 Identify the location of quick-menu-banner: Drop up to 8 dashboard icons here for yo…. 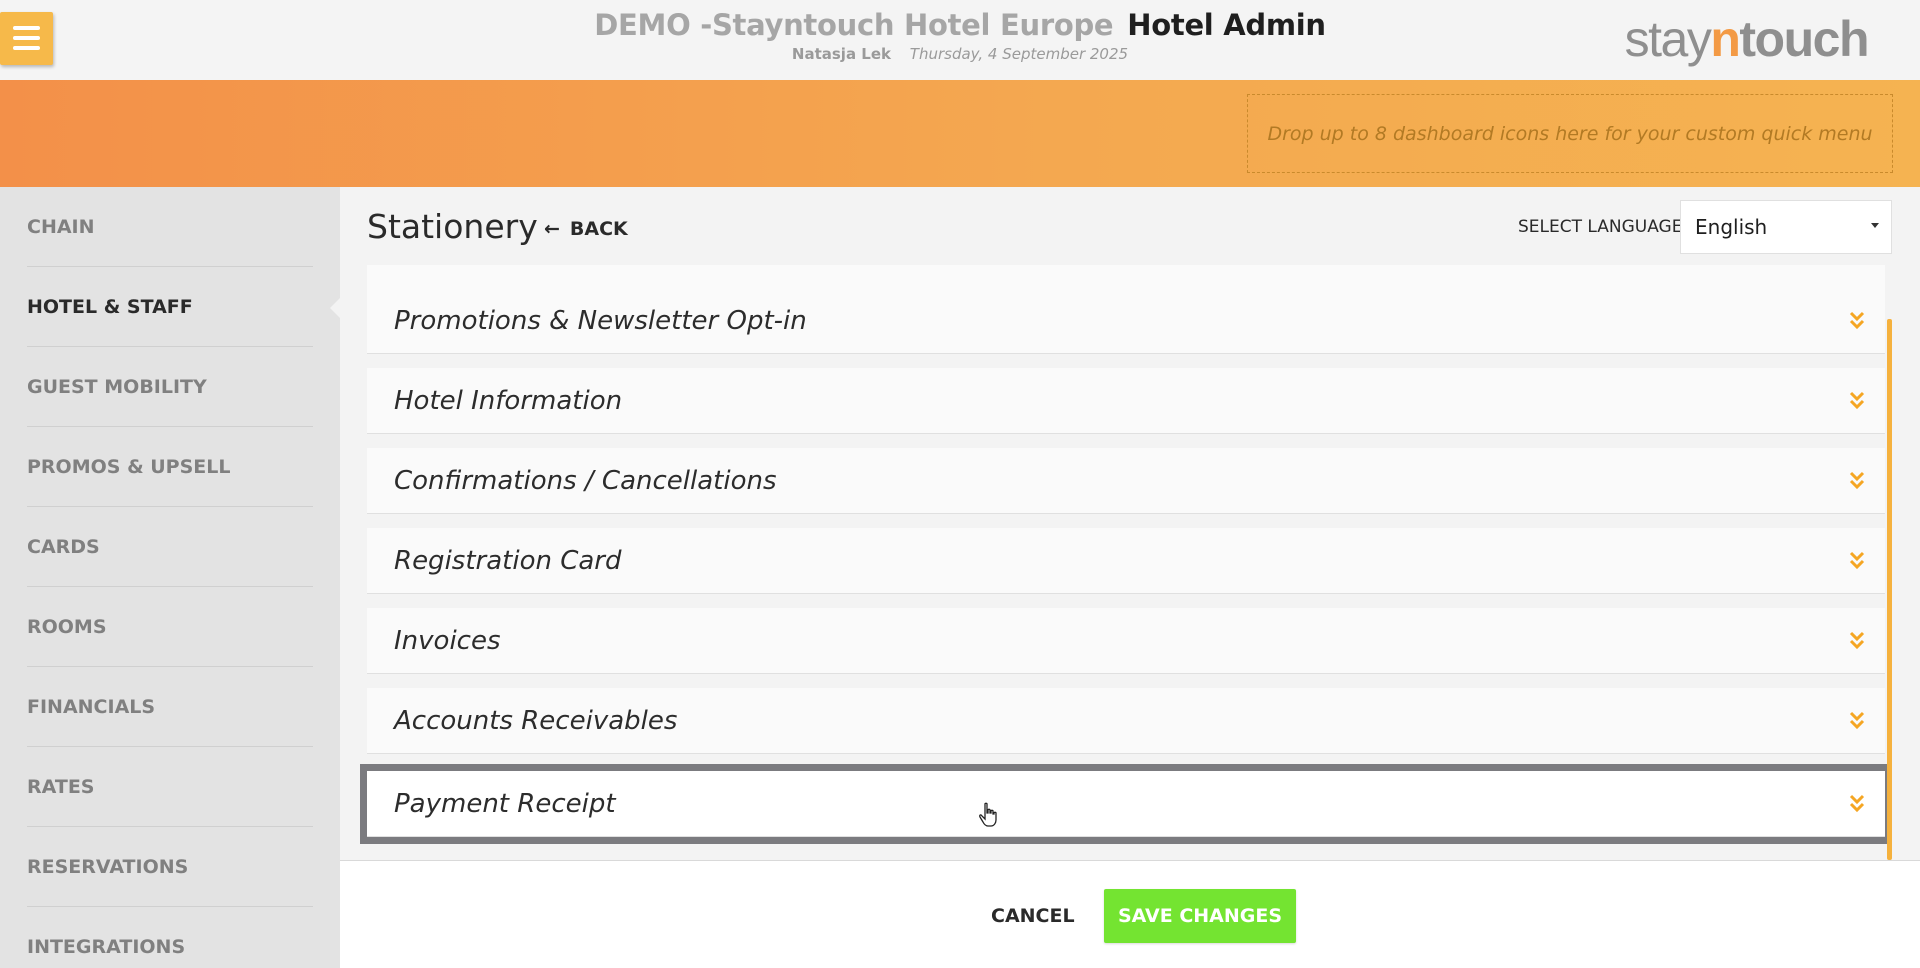
(960, 133).